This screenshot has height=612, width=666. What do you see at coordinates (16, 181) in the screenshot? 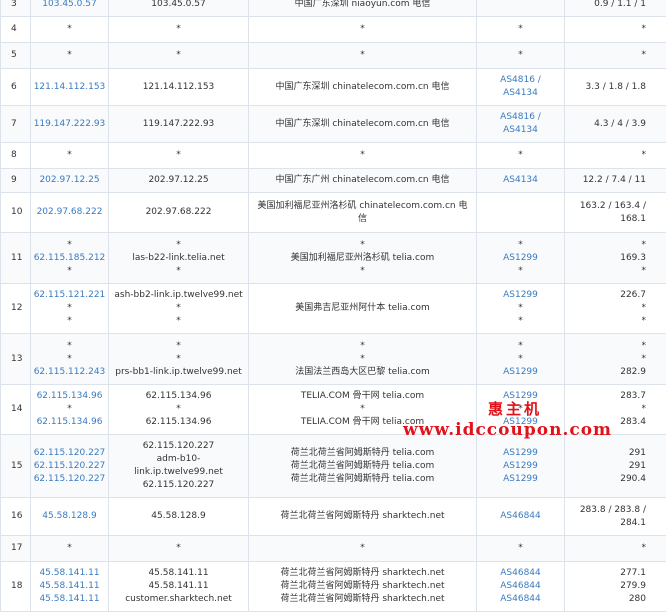
I see `hop-cell: 9` at bounding box center [16, 181].